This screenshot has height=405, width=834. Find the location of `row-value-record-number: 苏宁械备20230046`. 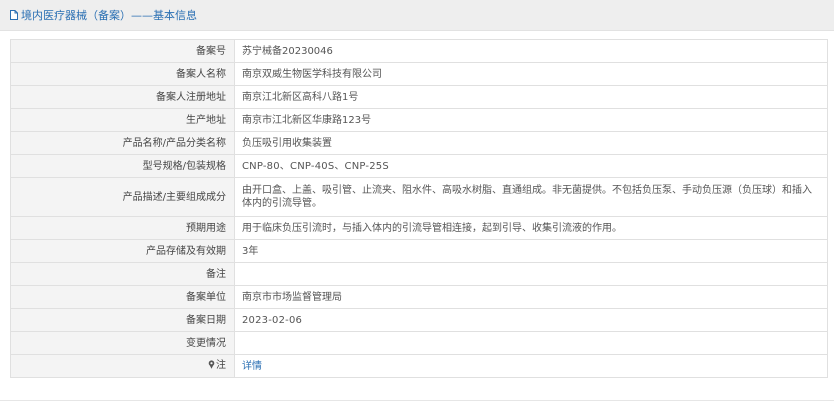

row-value-record-number: 苏宁械备20230046 is located at coordinates (531, 51).